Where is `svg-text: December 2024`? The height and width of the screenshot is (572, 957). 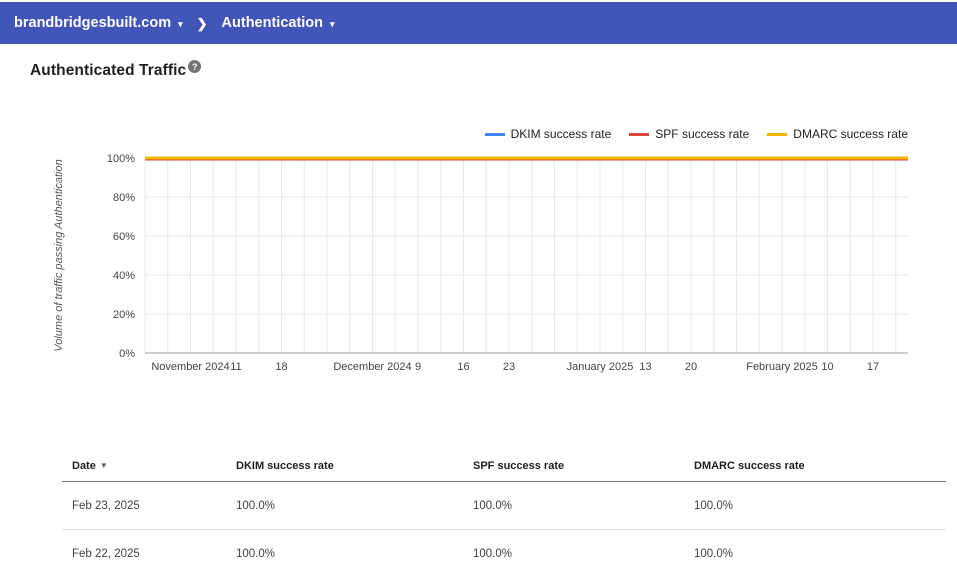
svg-text: December 2024 is located at coordinates (372, 367).